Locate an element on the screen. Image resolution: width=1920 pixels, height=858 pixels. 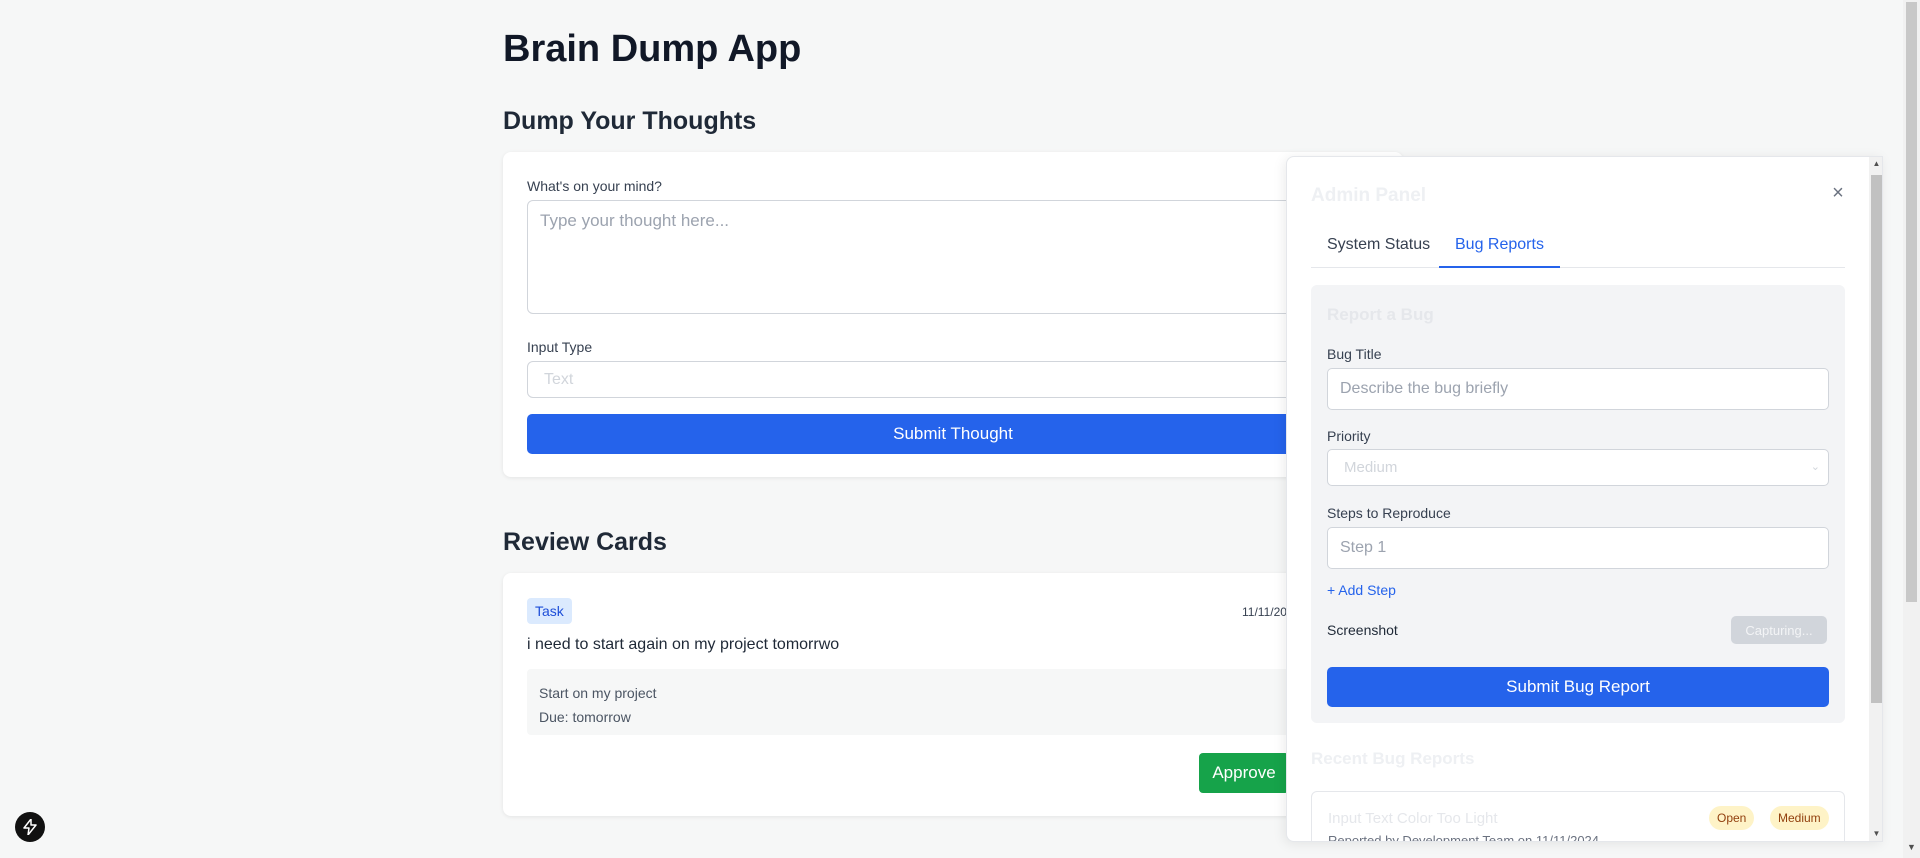
lightning-icon is located at coordinates (30, 827).